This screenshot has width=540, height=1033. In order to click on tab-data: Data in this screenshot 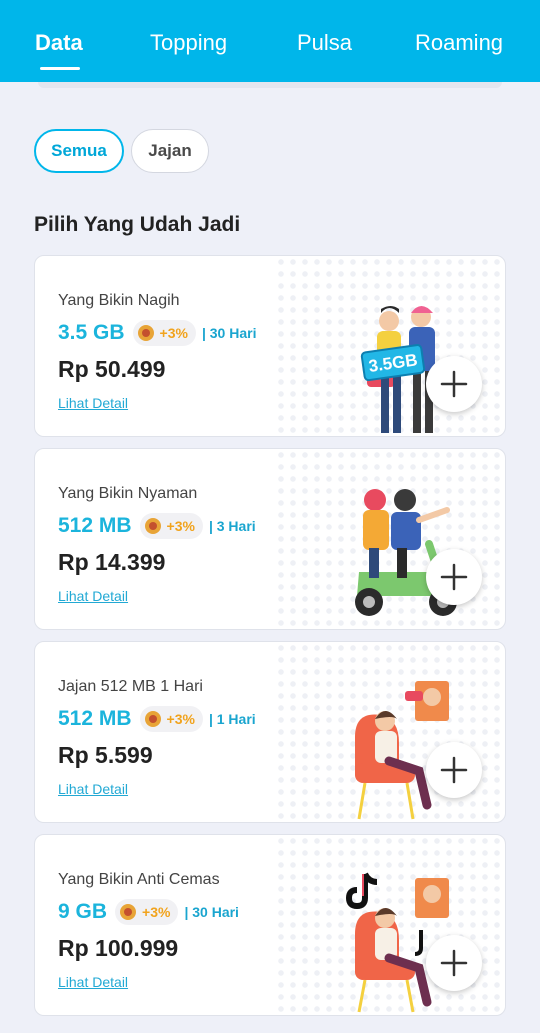, I will do `click(59, 43)`.